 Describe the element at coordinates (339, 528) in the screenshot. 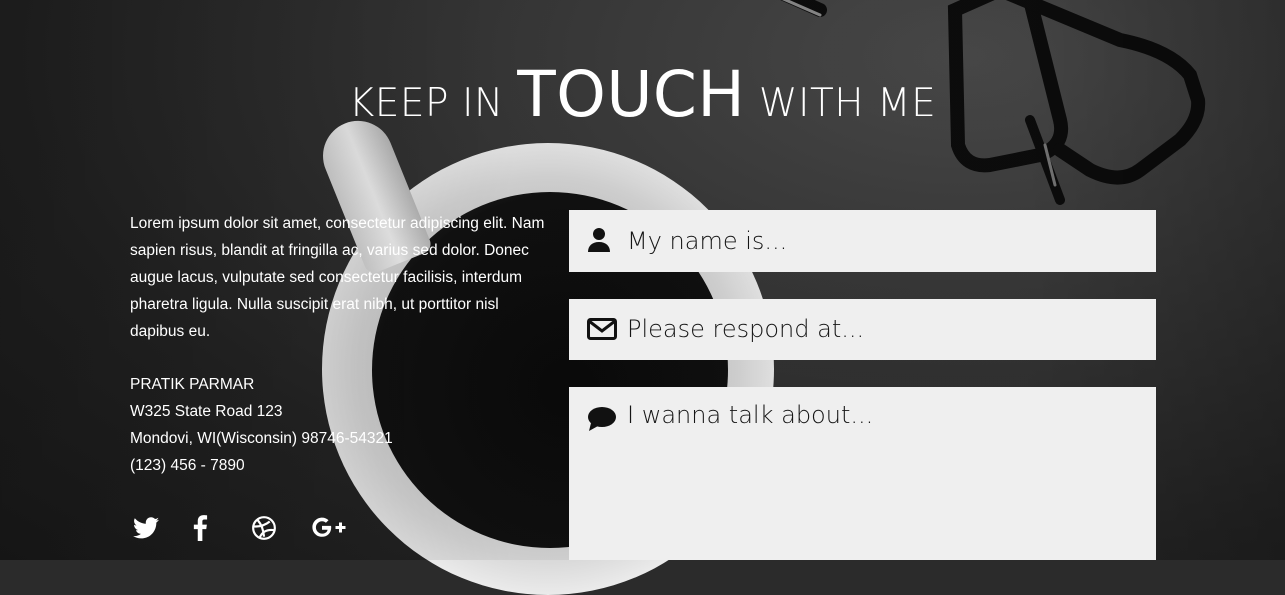

I see `google-plus-icon` at that location.